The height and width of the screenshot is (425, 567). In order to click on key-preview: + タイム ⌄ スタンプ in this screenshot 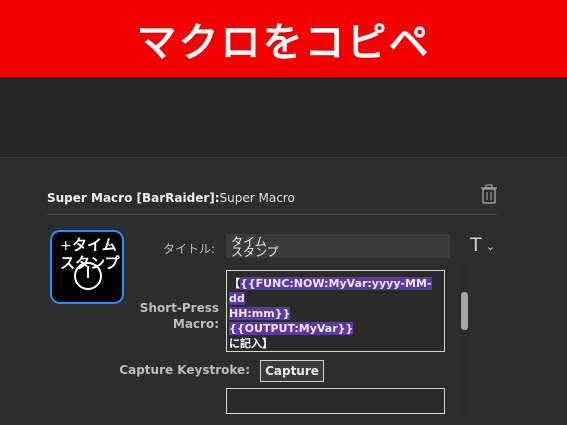, I will do `click(87, 267)`.